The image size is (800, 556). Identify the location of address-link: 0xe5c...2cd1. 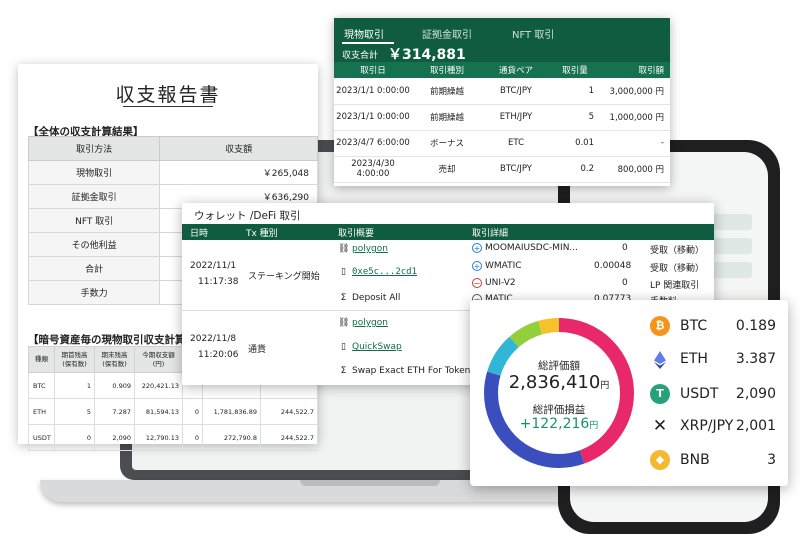
(384, 272).